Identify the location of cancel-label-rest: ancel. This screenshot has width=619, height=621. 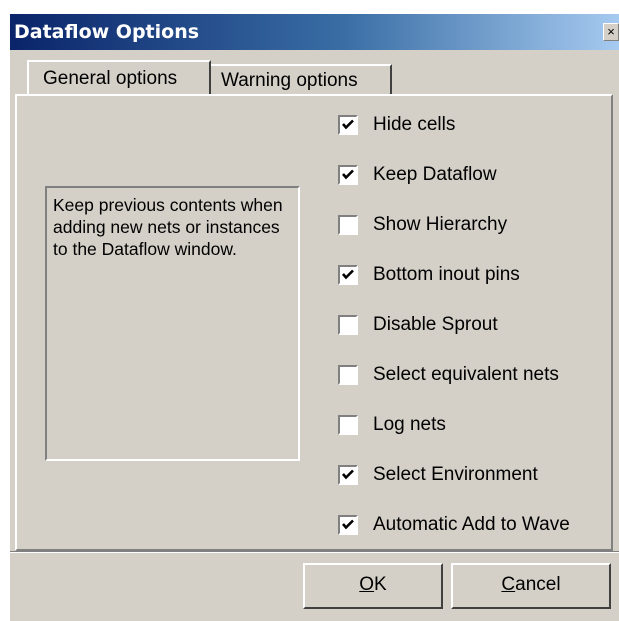
(538, 584).